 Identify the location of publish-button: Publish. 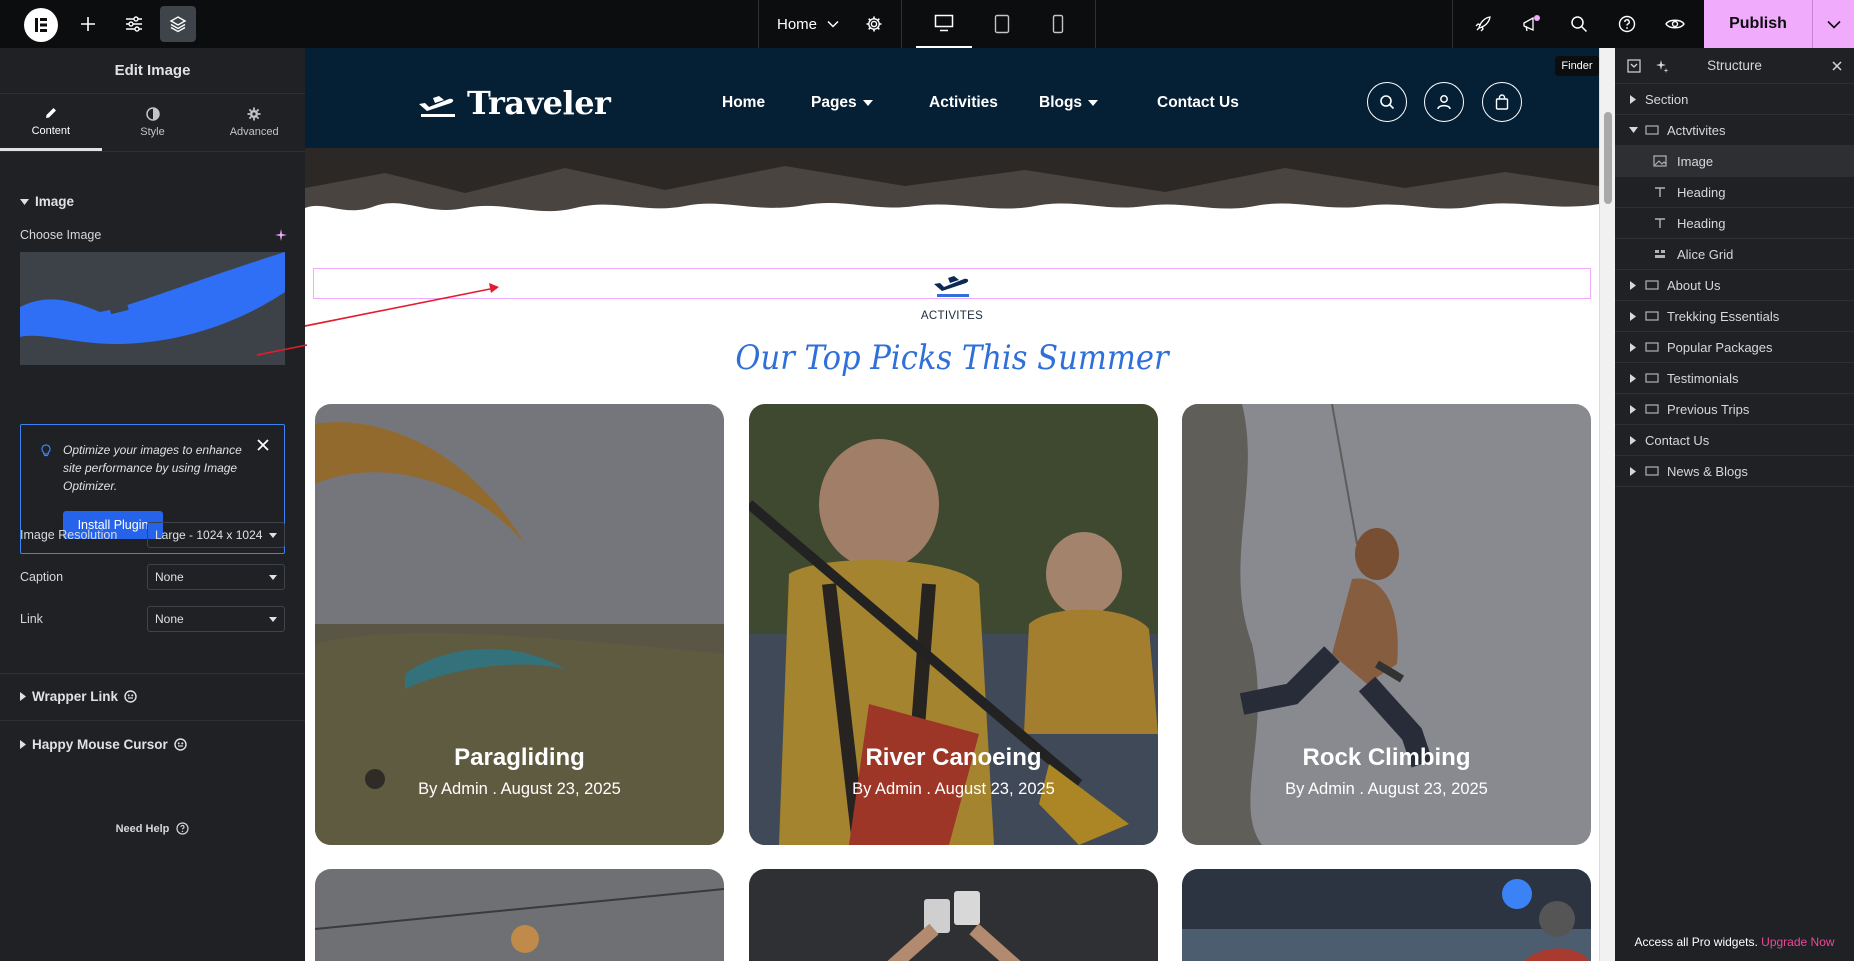
(1758, 24).